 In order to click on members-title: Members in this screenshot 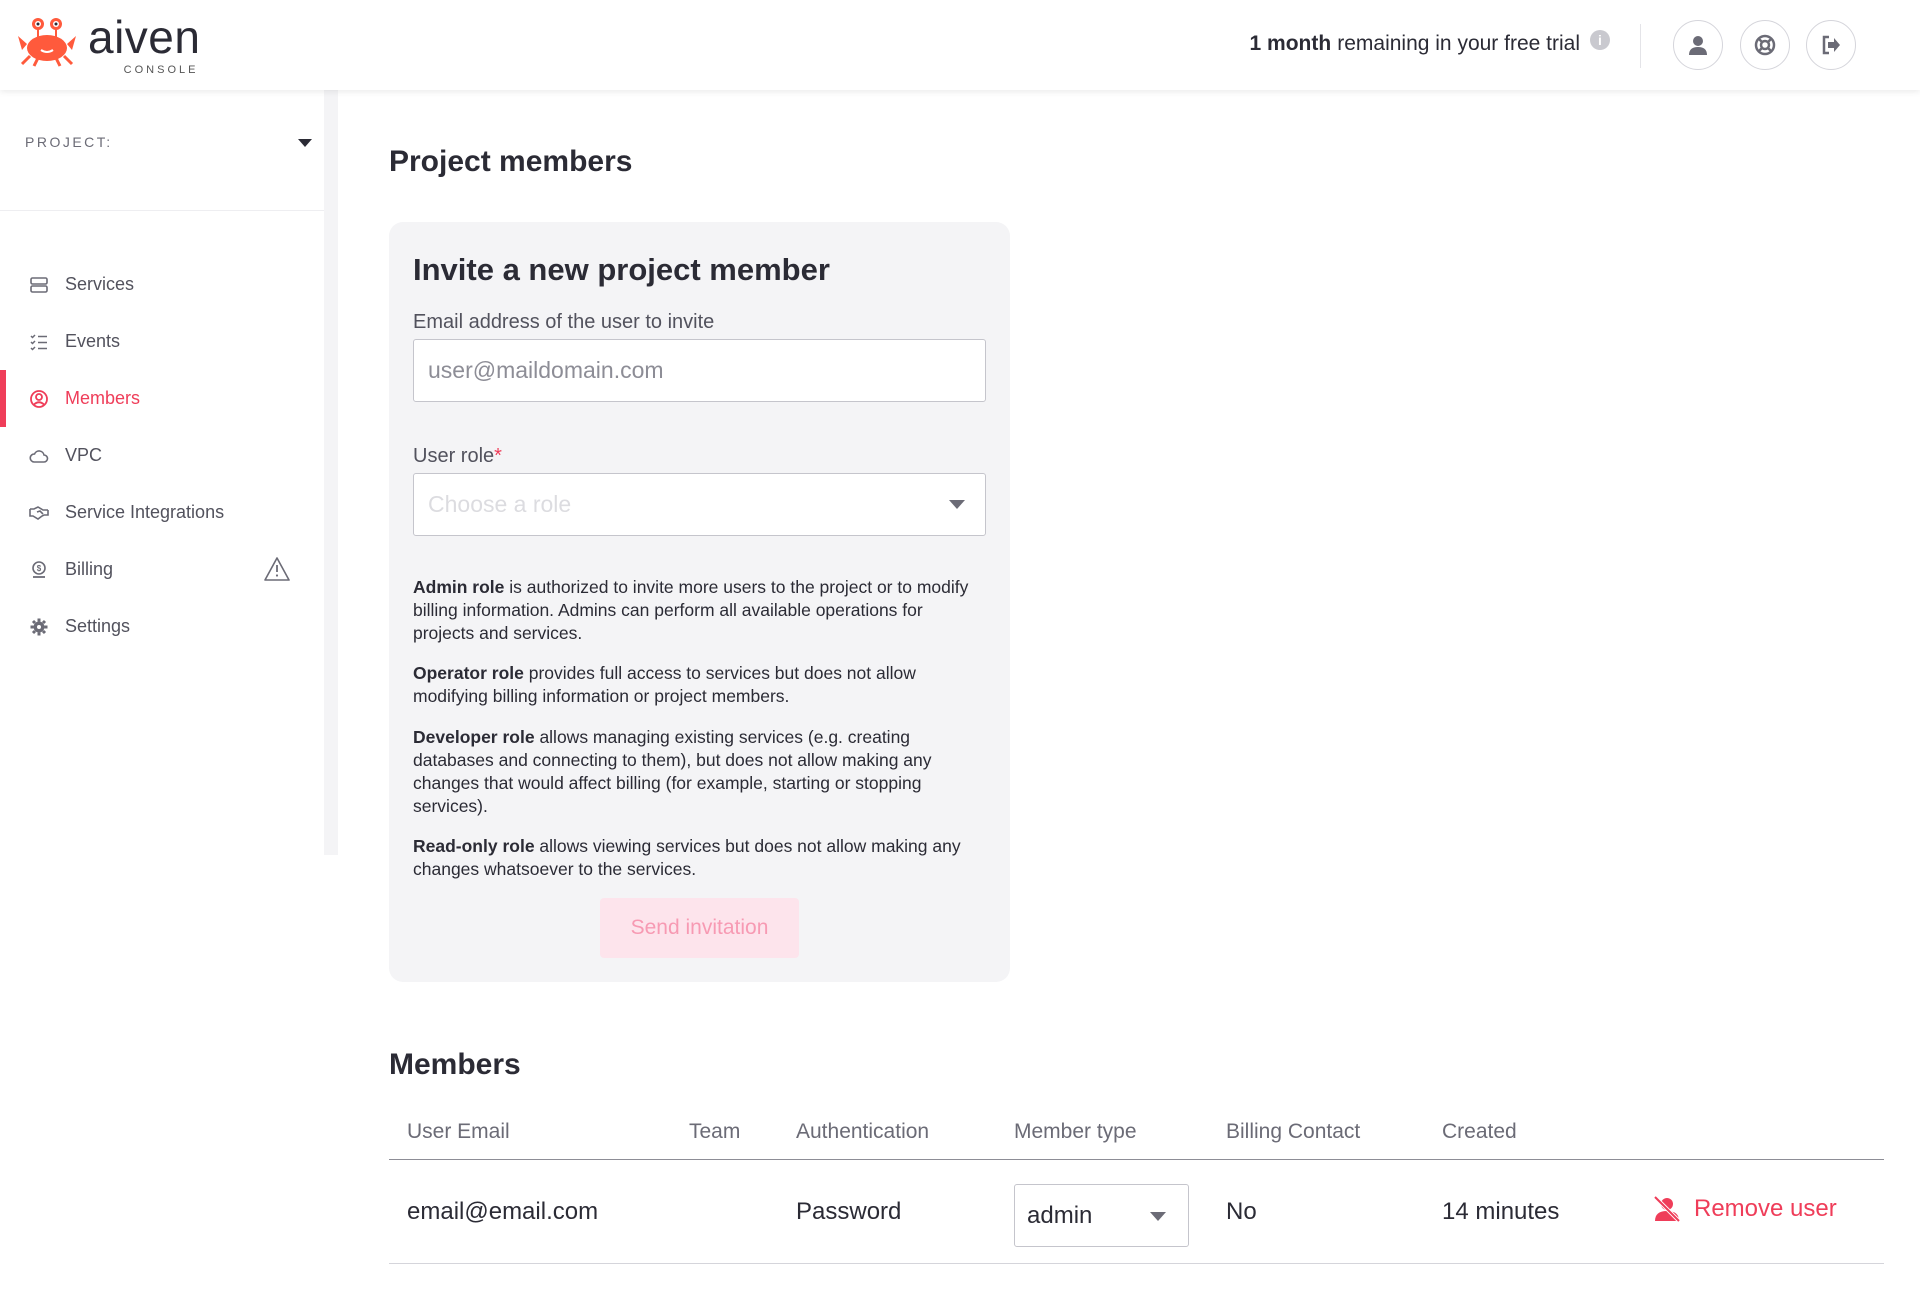, I will do `click(455, 1064)`.